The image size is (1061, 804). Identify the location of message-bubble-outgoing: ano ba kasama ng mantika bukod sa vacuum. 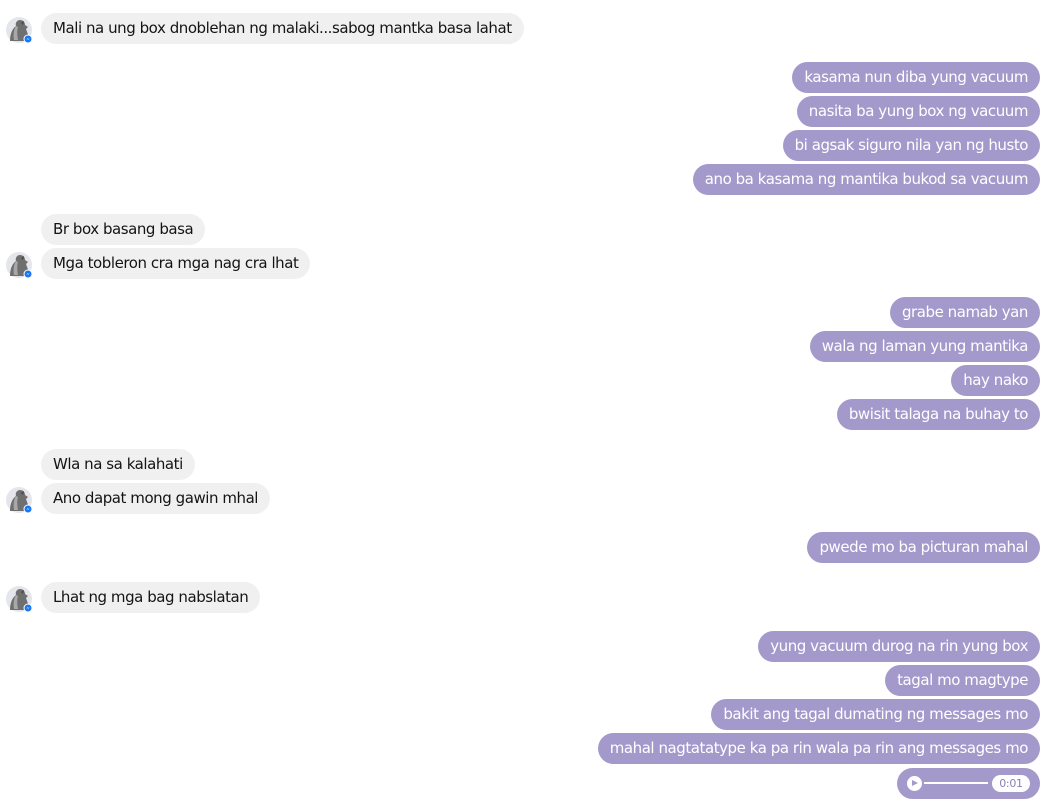
(866, 179).